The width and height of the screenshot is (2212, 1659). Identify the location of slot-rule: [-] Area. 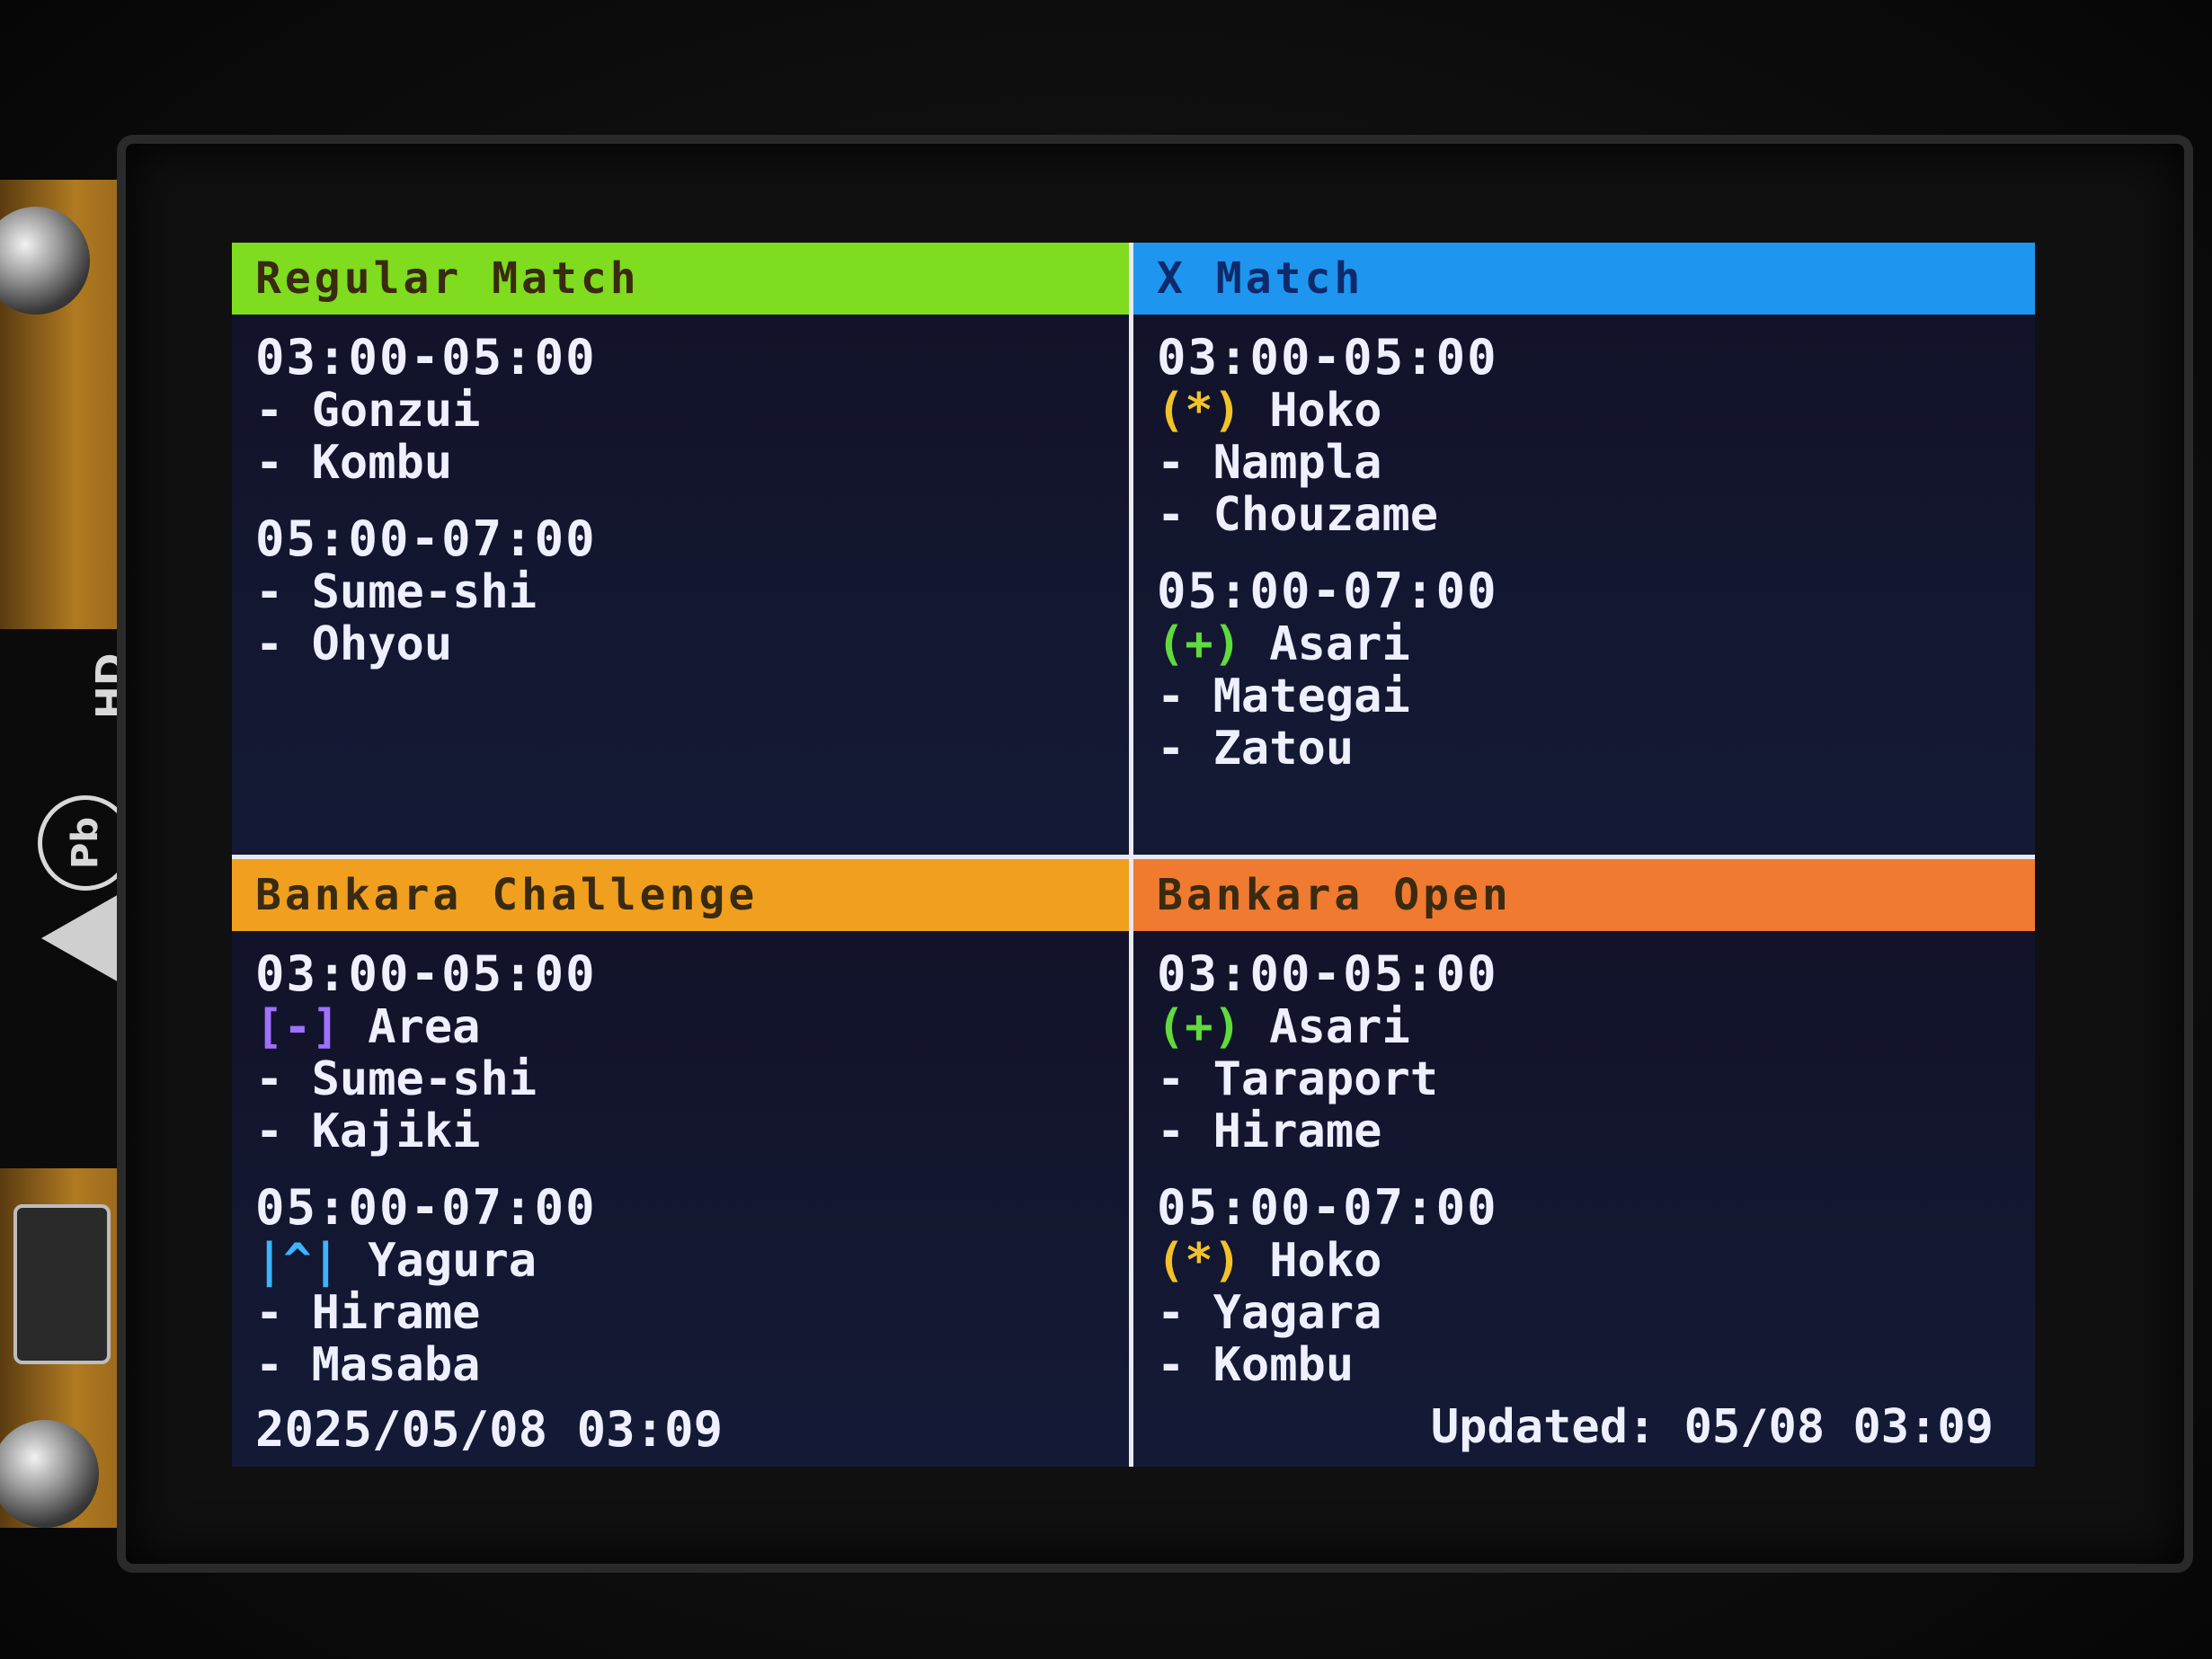
(680, 1027).